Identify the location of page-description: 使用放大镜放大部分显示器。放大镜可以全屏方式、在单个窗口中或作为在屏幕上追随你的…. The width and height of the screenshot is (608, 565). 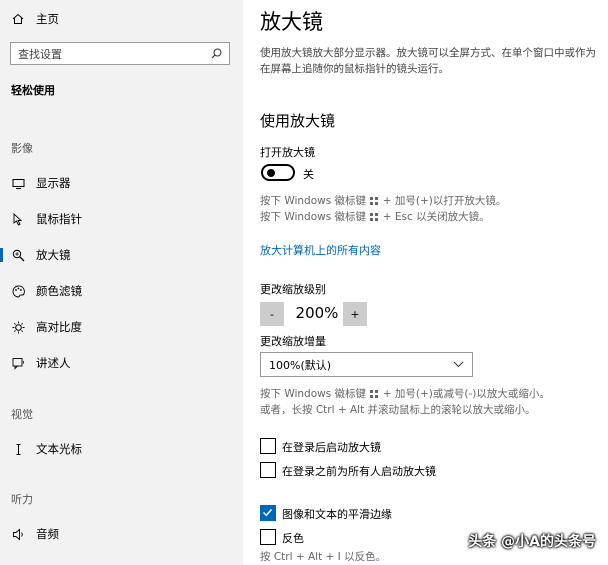
(428, 61).